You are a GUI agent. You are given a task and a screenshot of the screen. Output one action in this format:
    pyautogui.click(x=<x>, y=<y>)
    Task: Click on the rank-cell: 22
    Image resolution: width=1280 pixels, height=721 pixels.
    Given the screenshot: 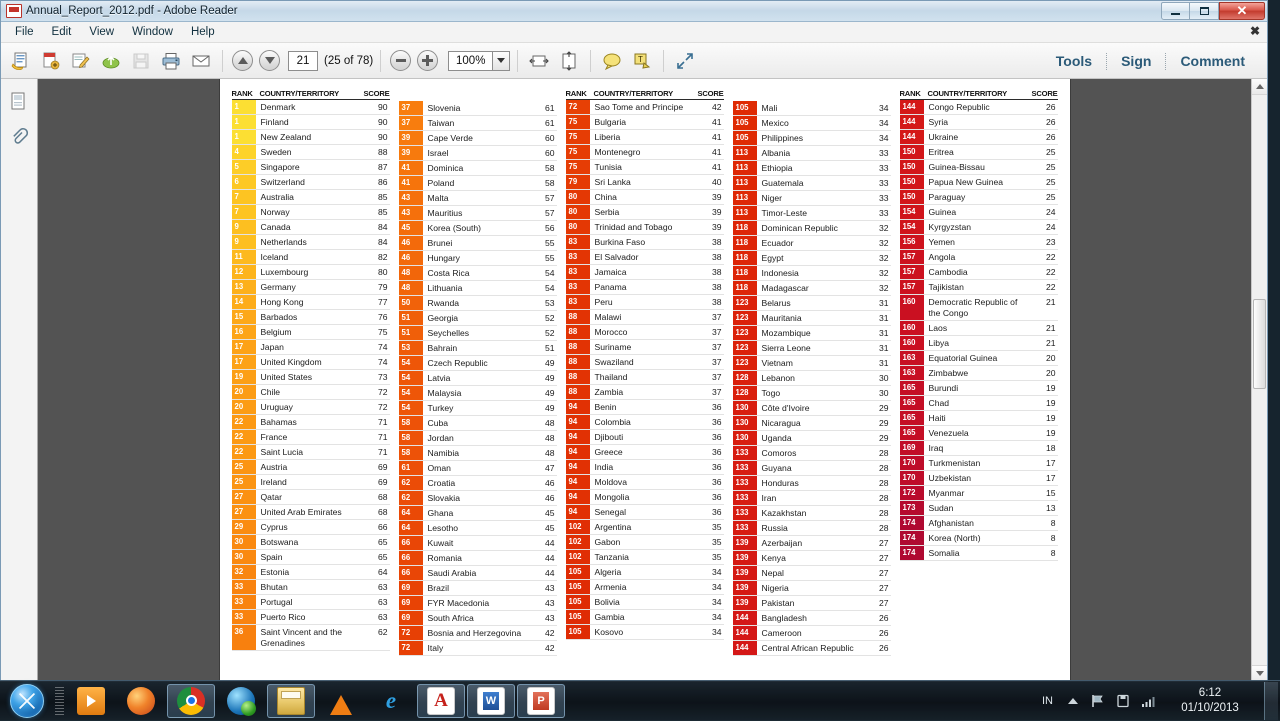 What is the action you would take?
    pyautogui.click(x=244, y=452)
    